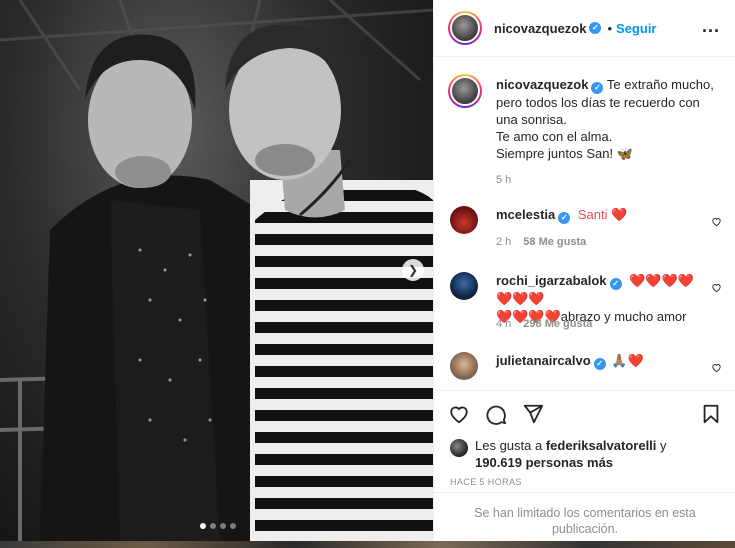 The width and height of the screenshot is (735, 548). I want to click on comment-meta: 4 h 298 Me gusta, so click(544, 324).